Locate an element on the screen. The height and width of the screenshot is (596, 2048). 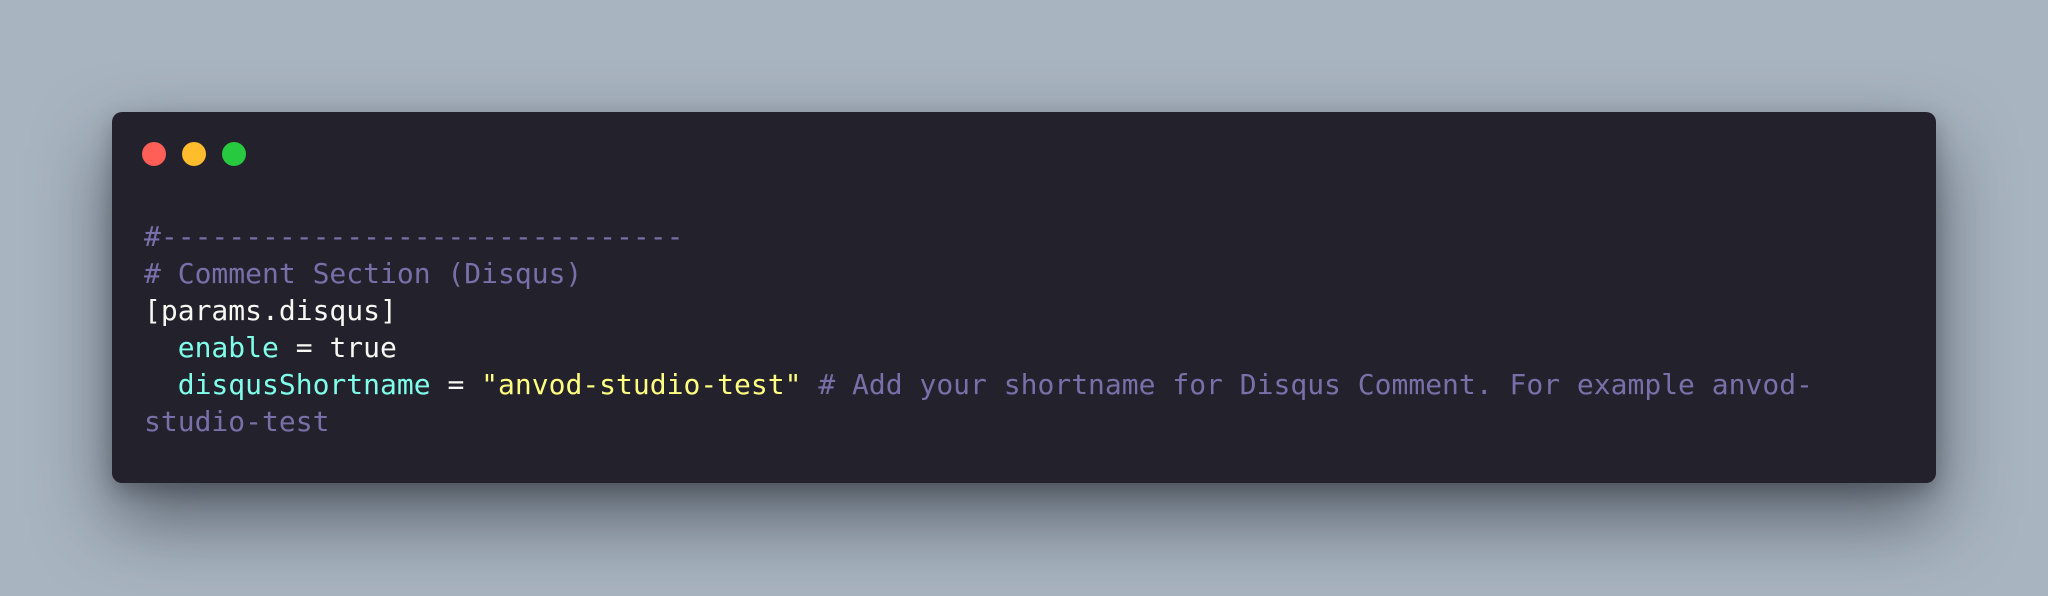
window-controls is located at coordinates (194, 154).